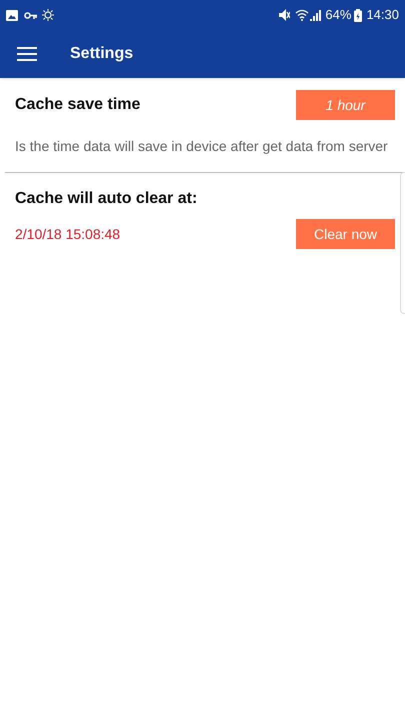  I want to click on clear-time: 2/10/18 15:08:48, so click(67, 234).